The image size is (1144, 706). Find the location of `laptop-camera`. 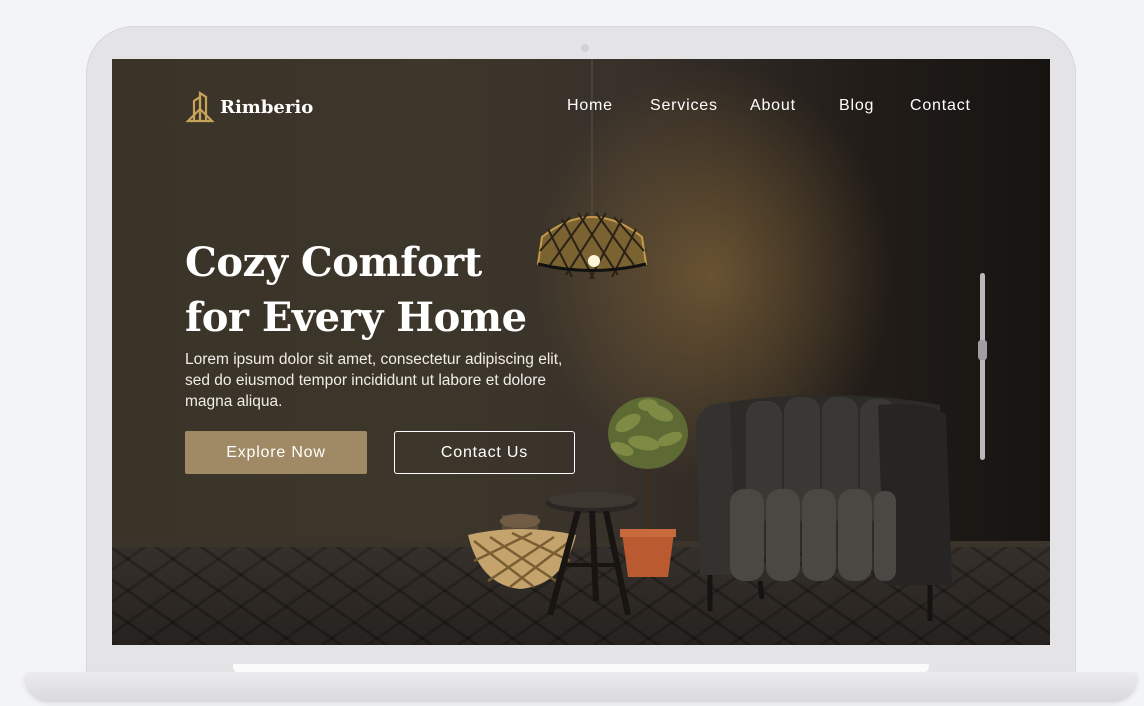

laptop-camera is located at coordinates (585, 48).